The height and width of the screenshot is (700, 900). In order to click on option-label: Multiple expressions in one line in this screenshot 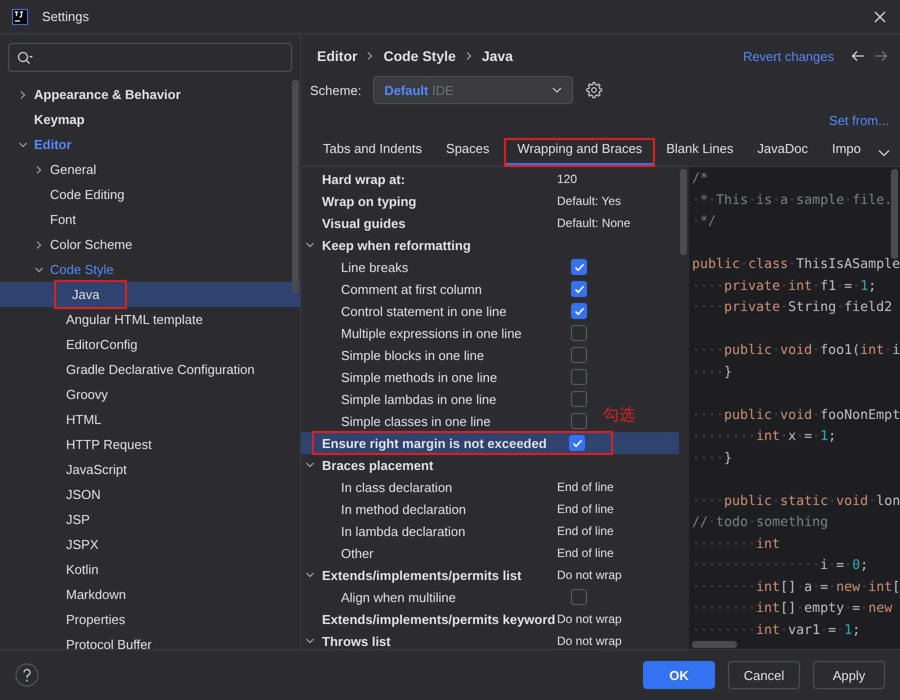, I will do `click(431, 333)`.